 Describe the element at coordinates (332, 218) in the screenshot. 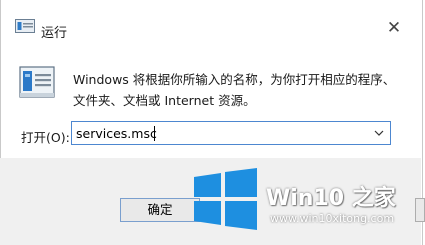

I see `watermark-url: www.win10xitong.com` at that location.